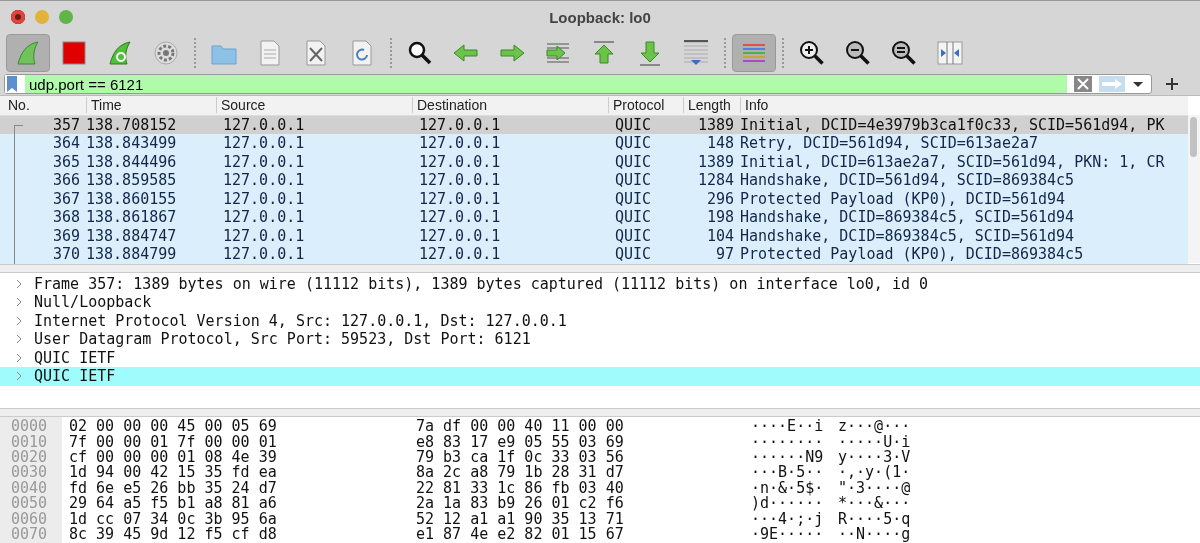 The width and height of the screenshot is (1200, 543). What do you see at coordinates (1138, 84) in the screenshot?
I see `dropdown-caret-icon` at bounding box center [1138, 84].